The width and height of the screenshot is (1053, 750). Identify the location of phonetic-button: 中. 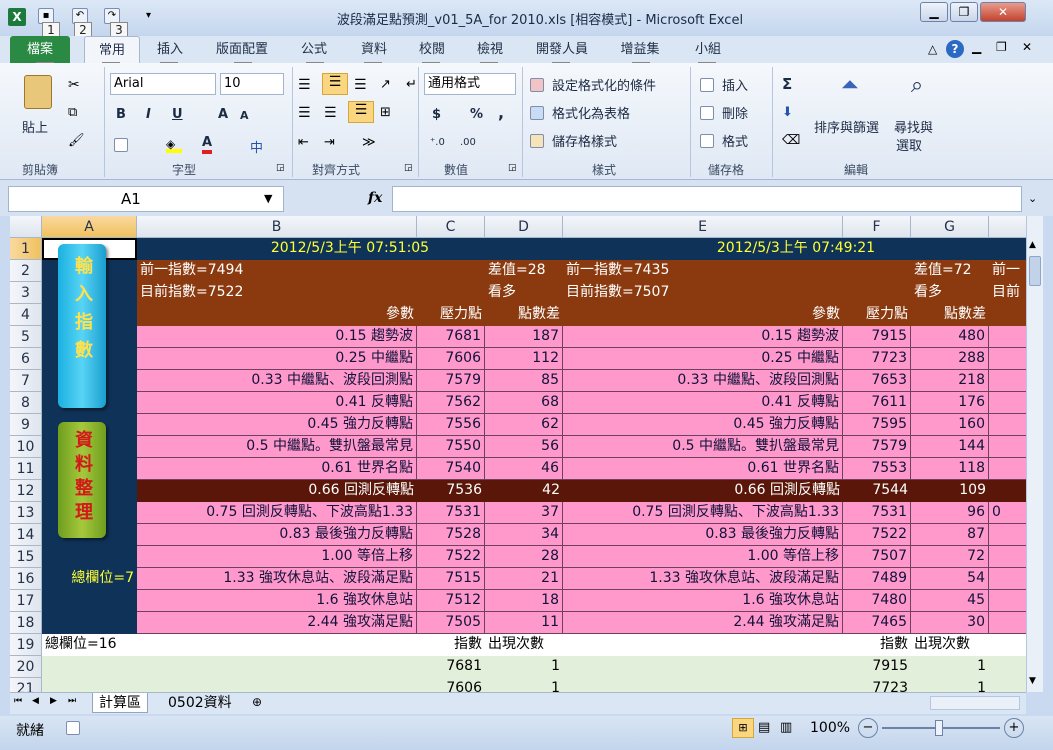
(256, 146).